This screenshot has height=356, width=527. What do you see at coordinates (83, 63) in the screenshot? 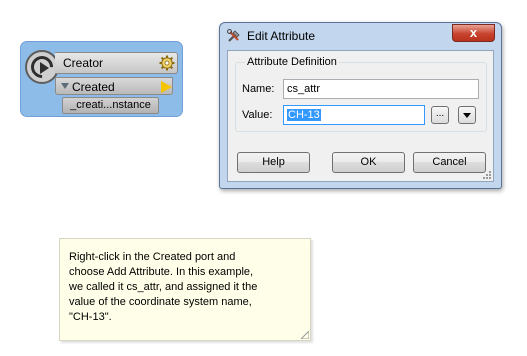
I see `transformer-name: Creator` at bounding box center [83, 63].